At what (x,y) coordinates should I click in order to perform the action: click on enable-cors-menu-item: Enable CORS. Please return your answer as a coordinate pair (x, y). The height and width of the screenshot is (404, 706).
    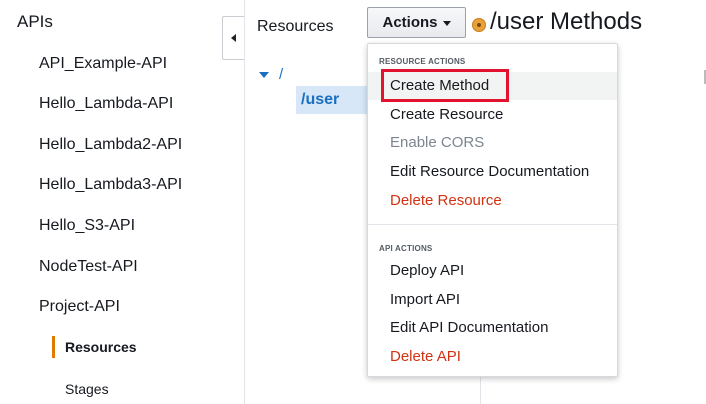
    Looking at the image, I should click on (437, 142).